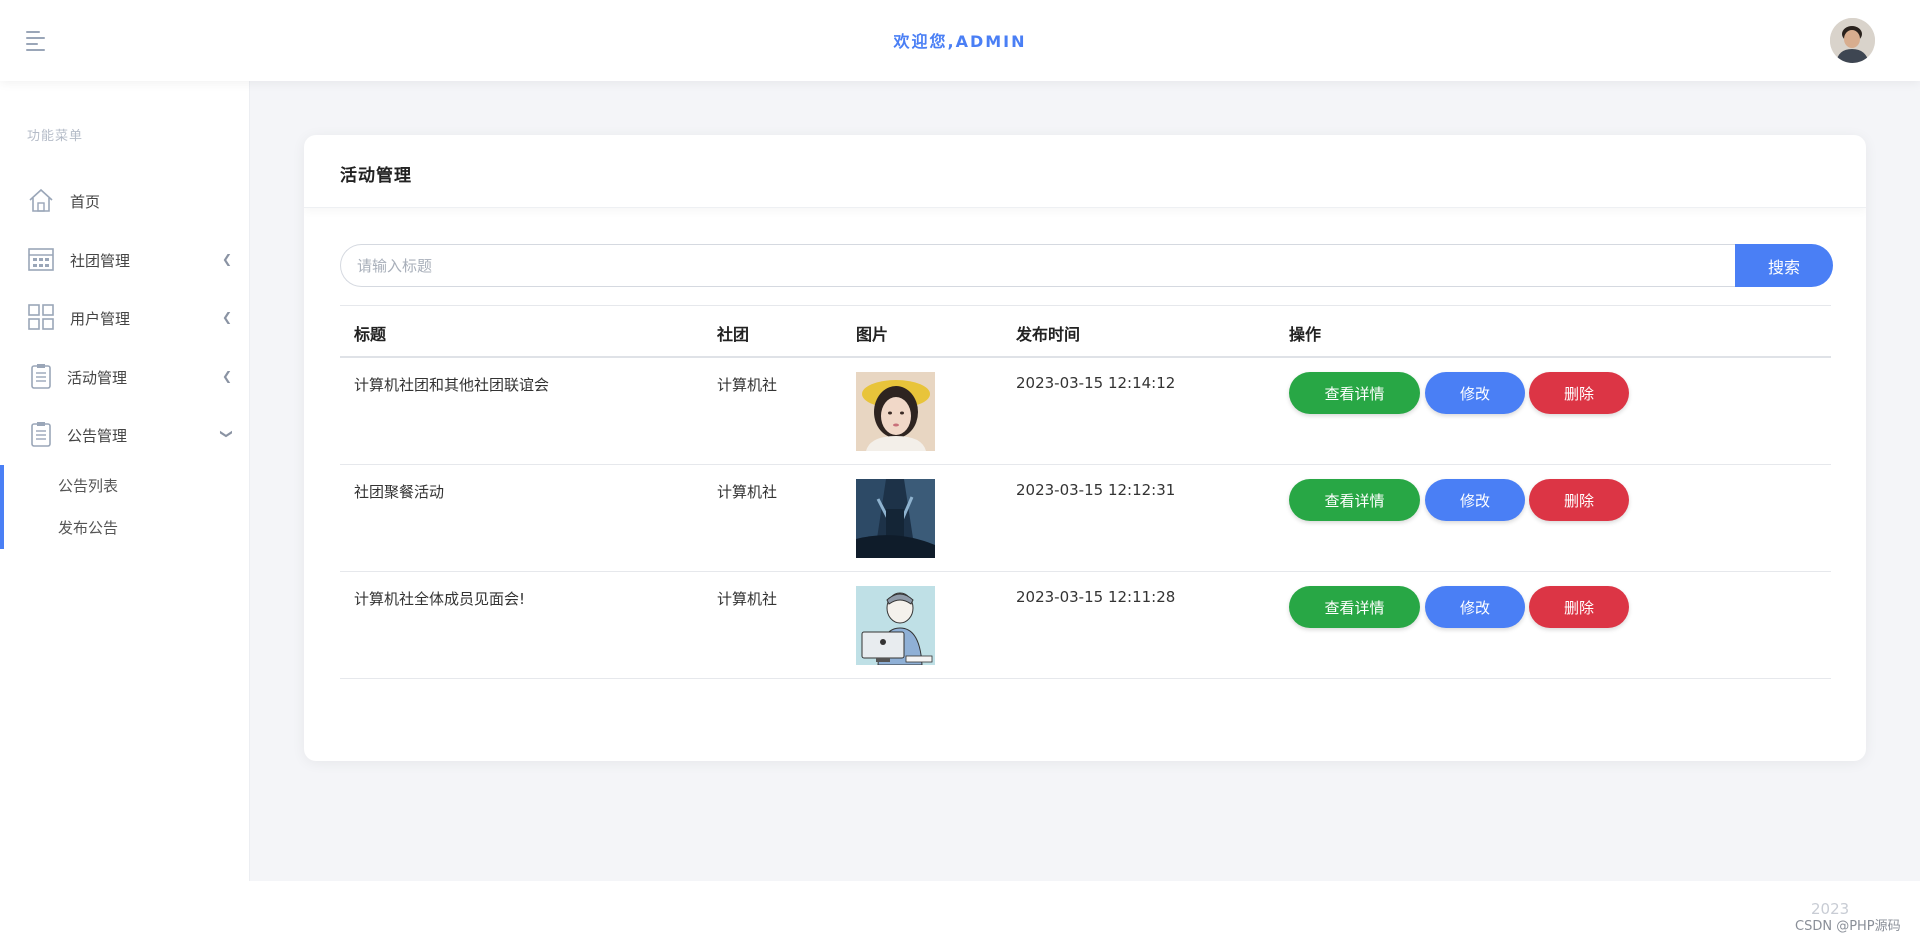  I want to click on top-header: 欢迎您,ADMIN, so click(960, 40).